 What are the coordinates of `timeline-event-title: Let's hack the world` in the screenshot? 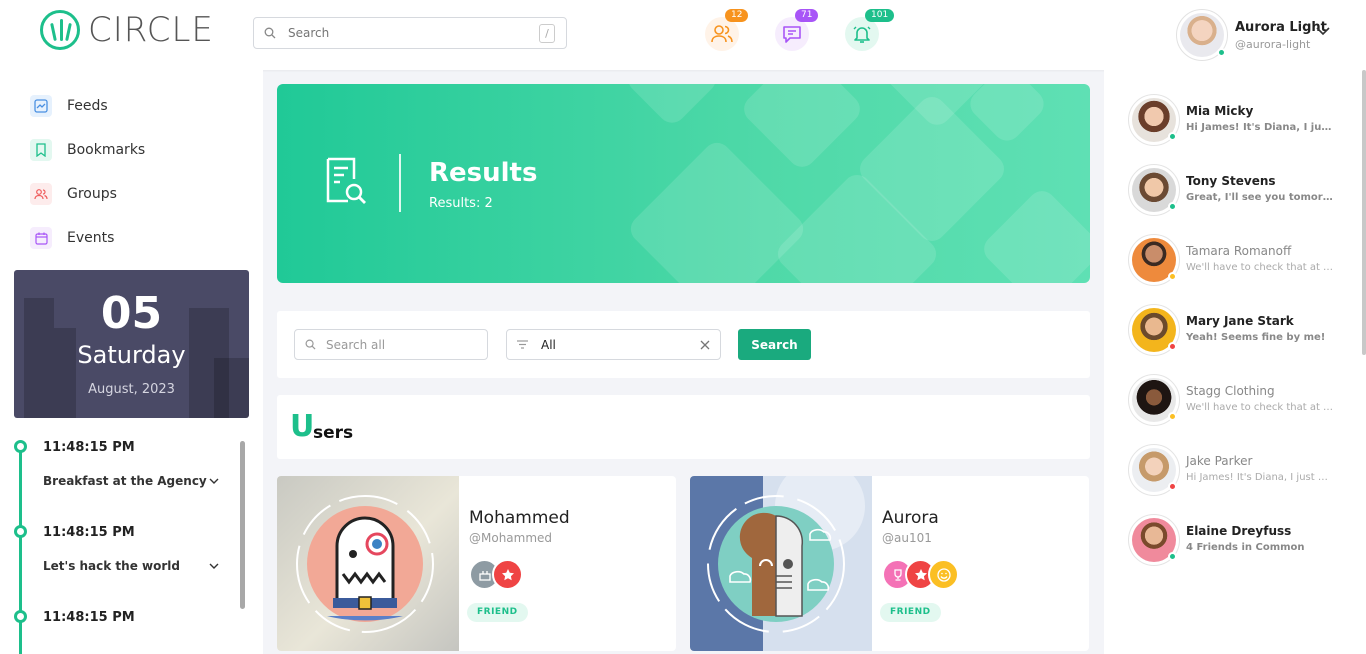 It's located at (111, 566).